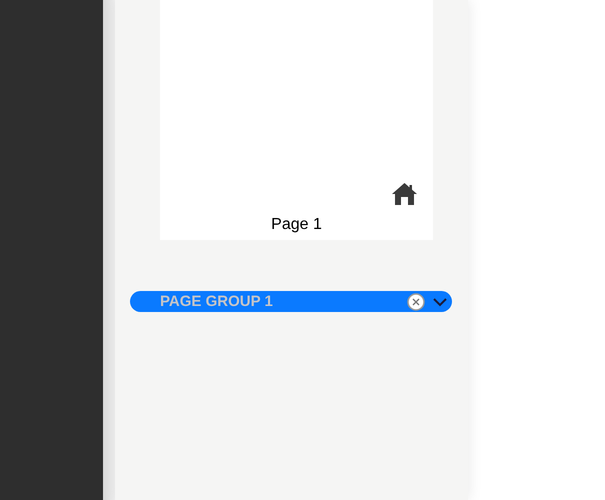 The width and height of the screenshot is (605, 500). Describe the element at coordinates (416, 301) in the screenshot. I see `clear-icon` at that location.